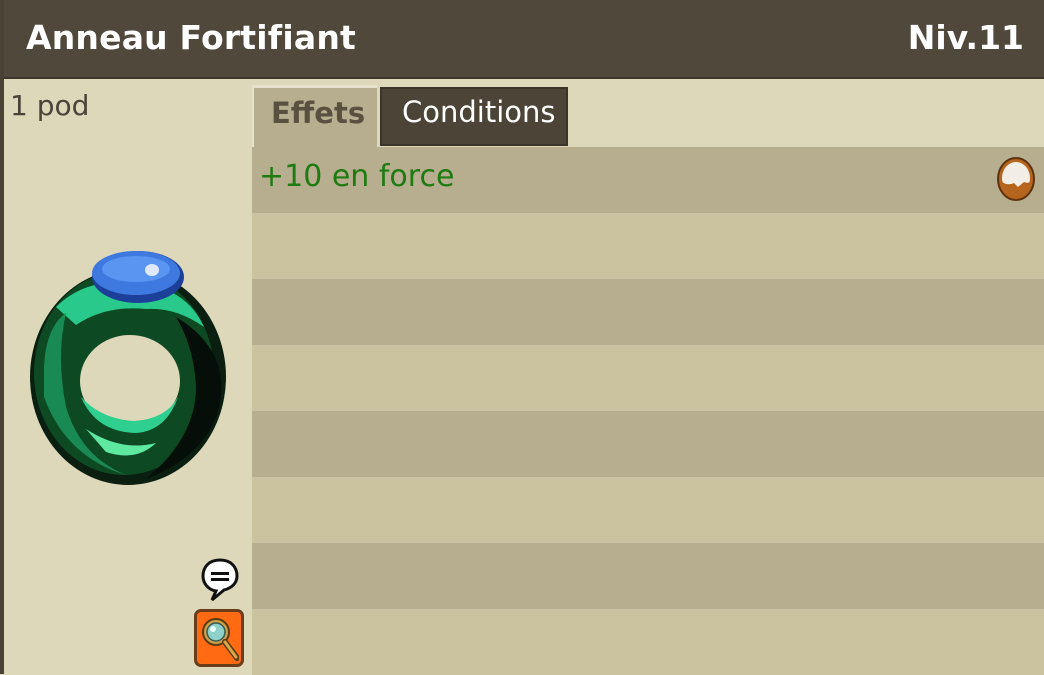  Describe the element at coordinates (128, 368) in the screenshot. I see `ring-icon` at that location.